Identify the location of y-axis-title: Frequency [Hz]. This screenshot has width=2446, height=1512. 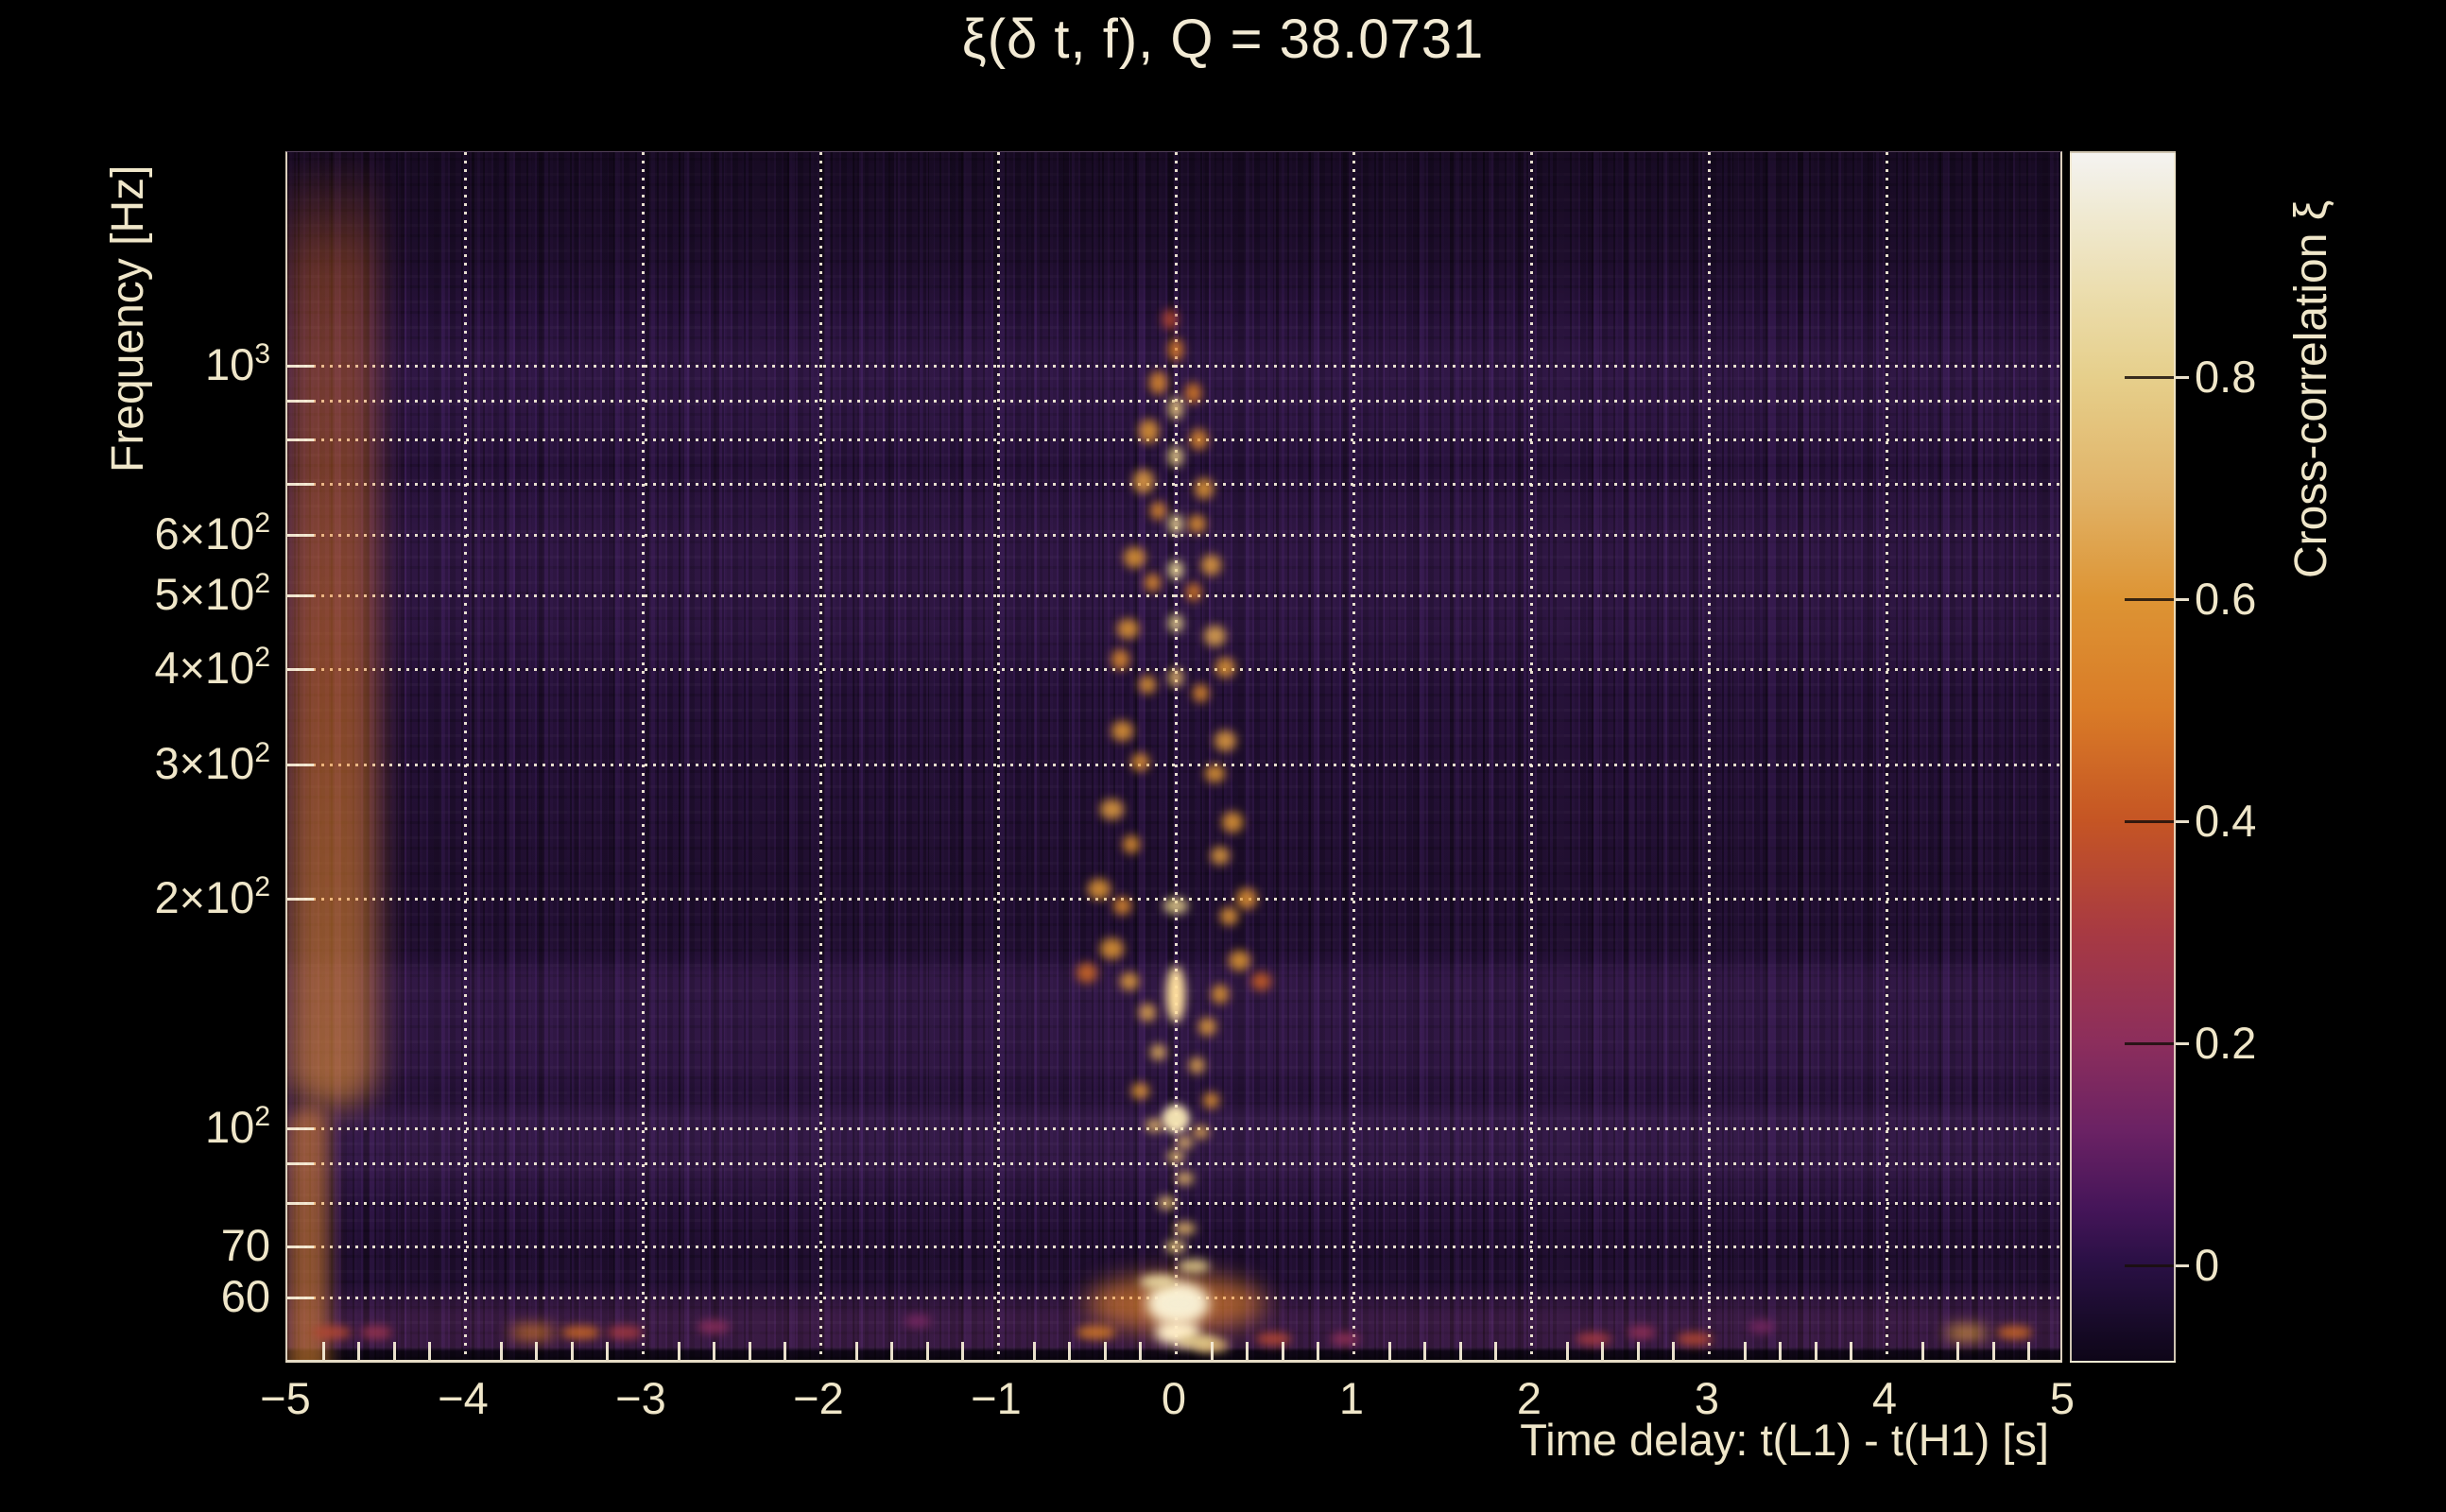
(128, 318).